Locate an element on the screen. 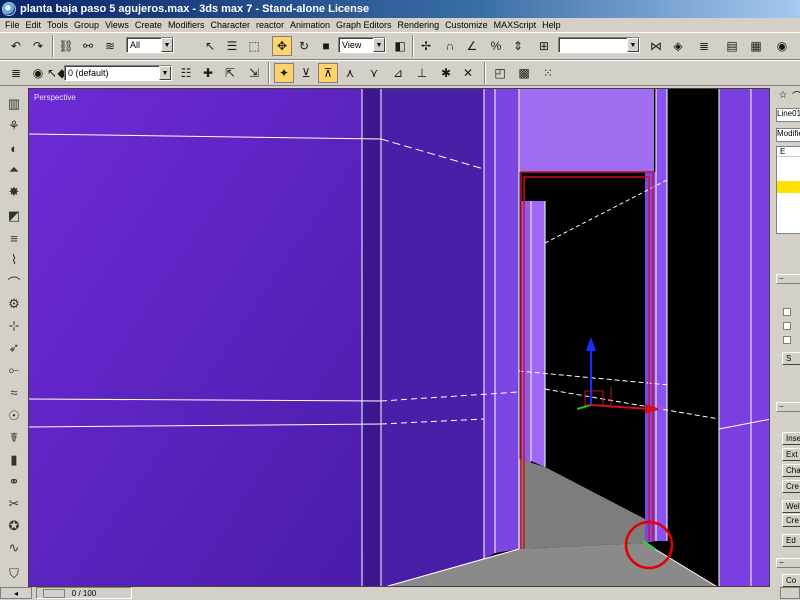  menu-animation: Animation is located at coordinates (311, 25).